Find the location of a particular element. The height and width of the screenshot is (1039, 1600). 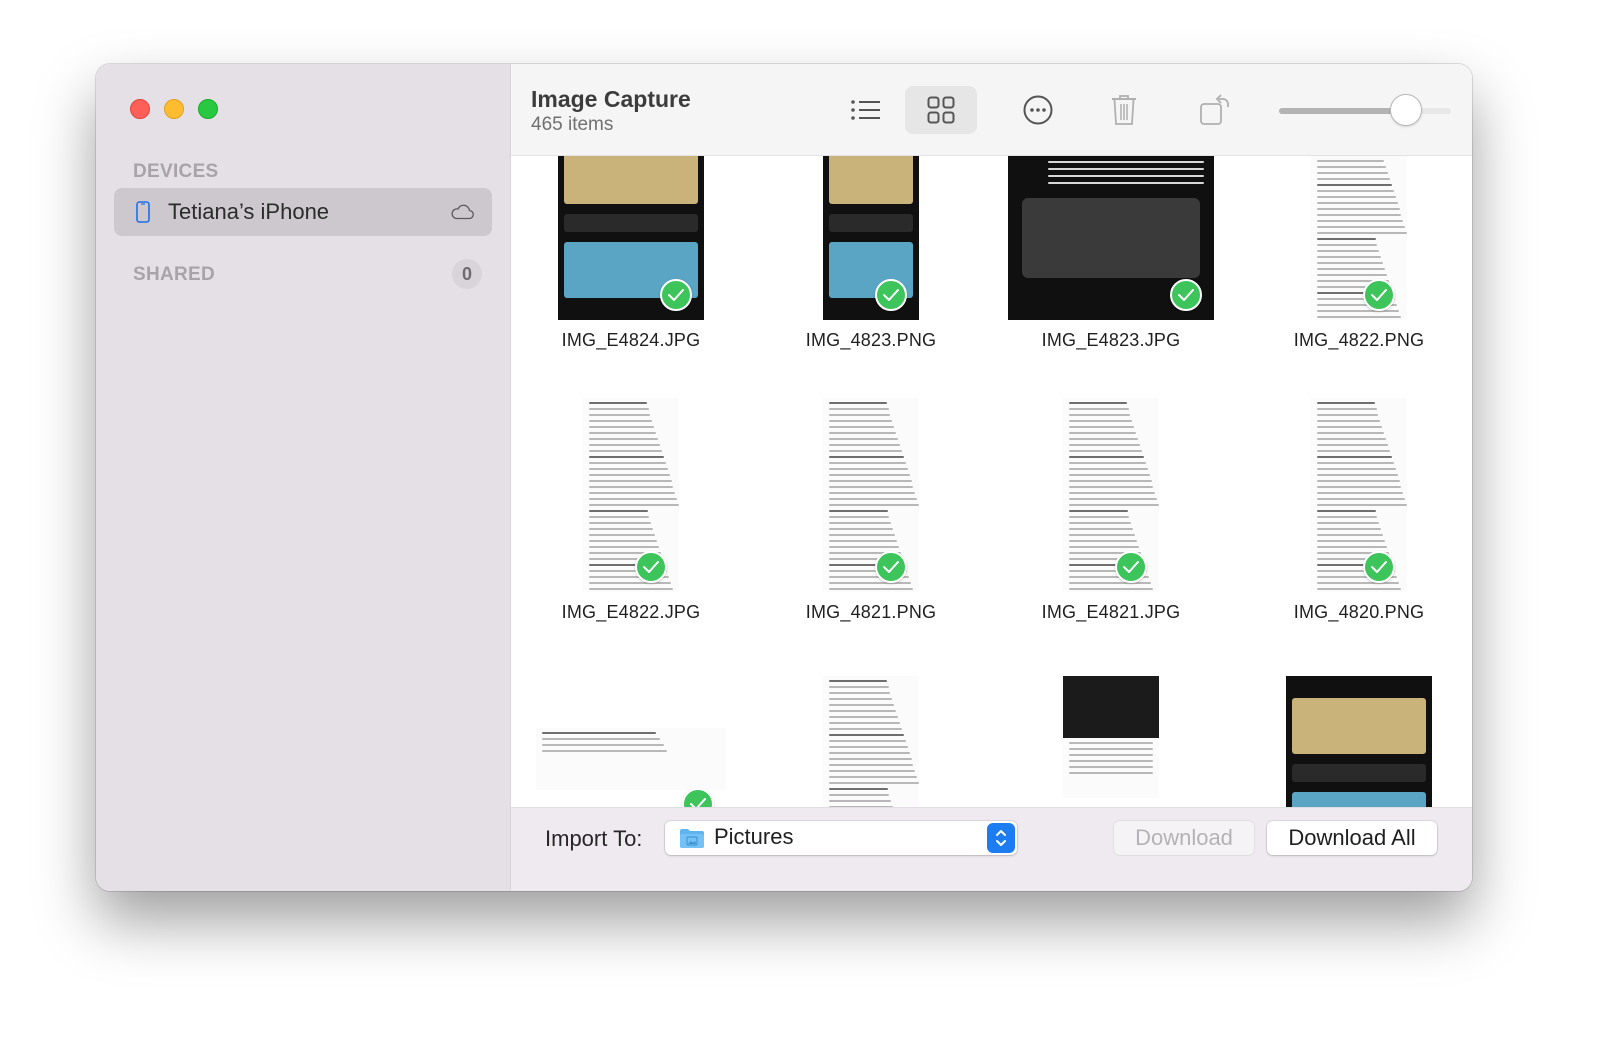

item-count: 465 items is located at coordinates (572, 124).